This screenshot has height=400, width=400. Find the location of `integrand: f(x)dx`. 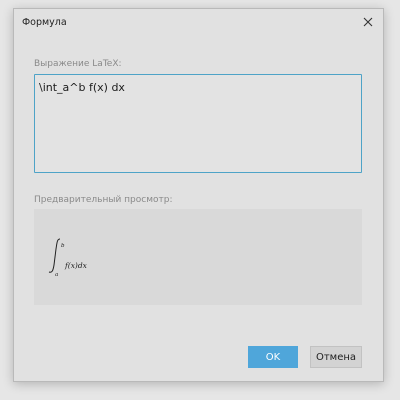

integrand: f(x)dx is located at coordinates (76, 265).